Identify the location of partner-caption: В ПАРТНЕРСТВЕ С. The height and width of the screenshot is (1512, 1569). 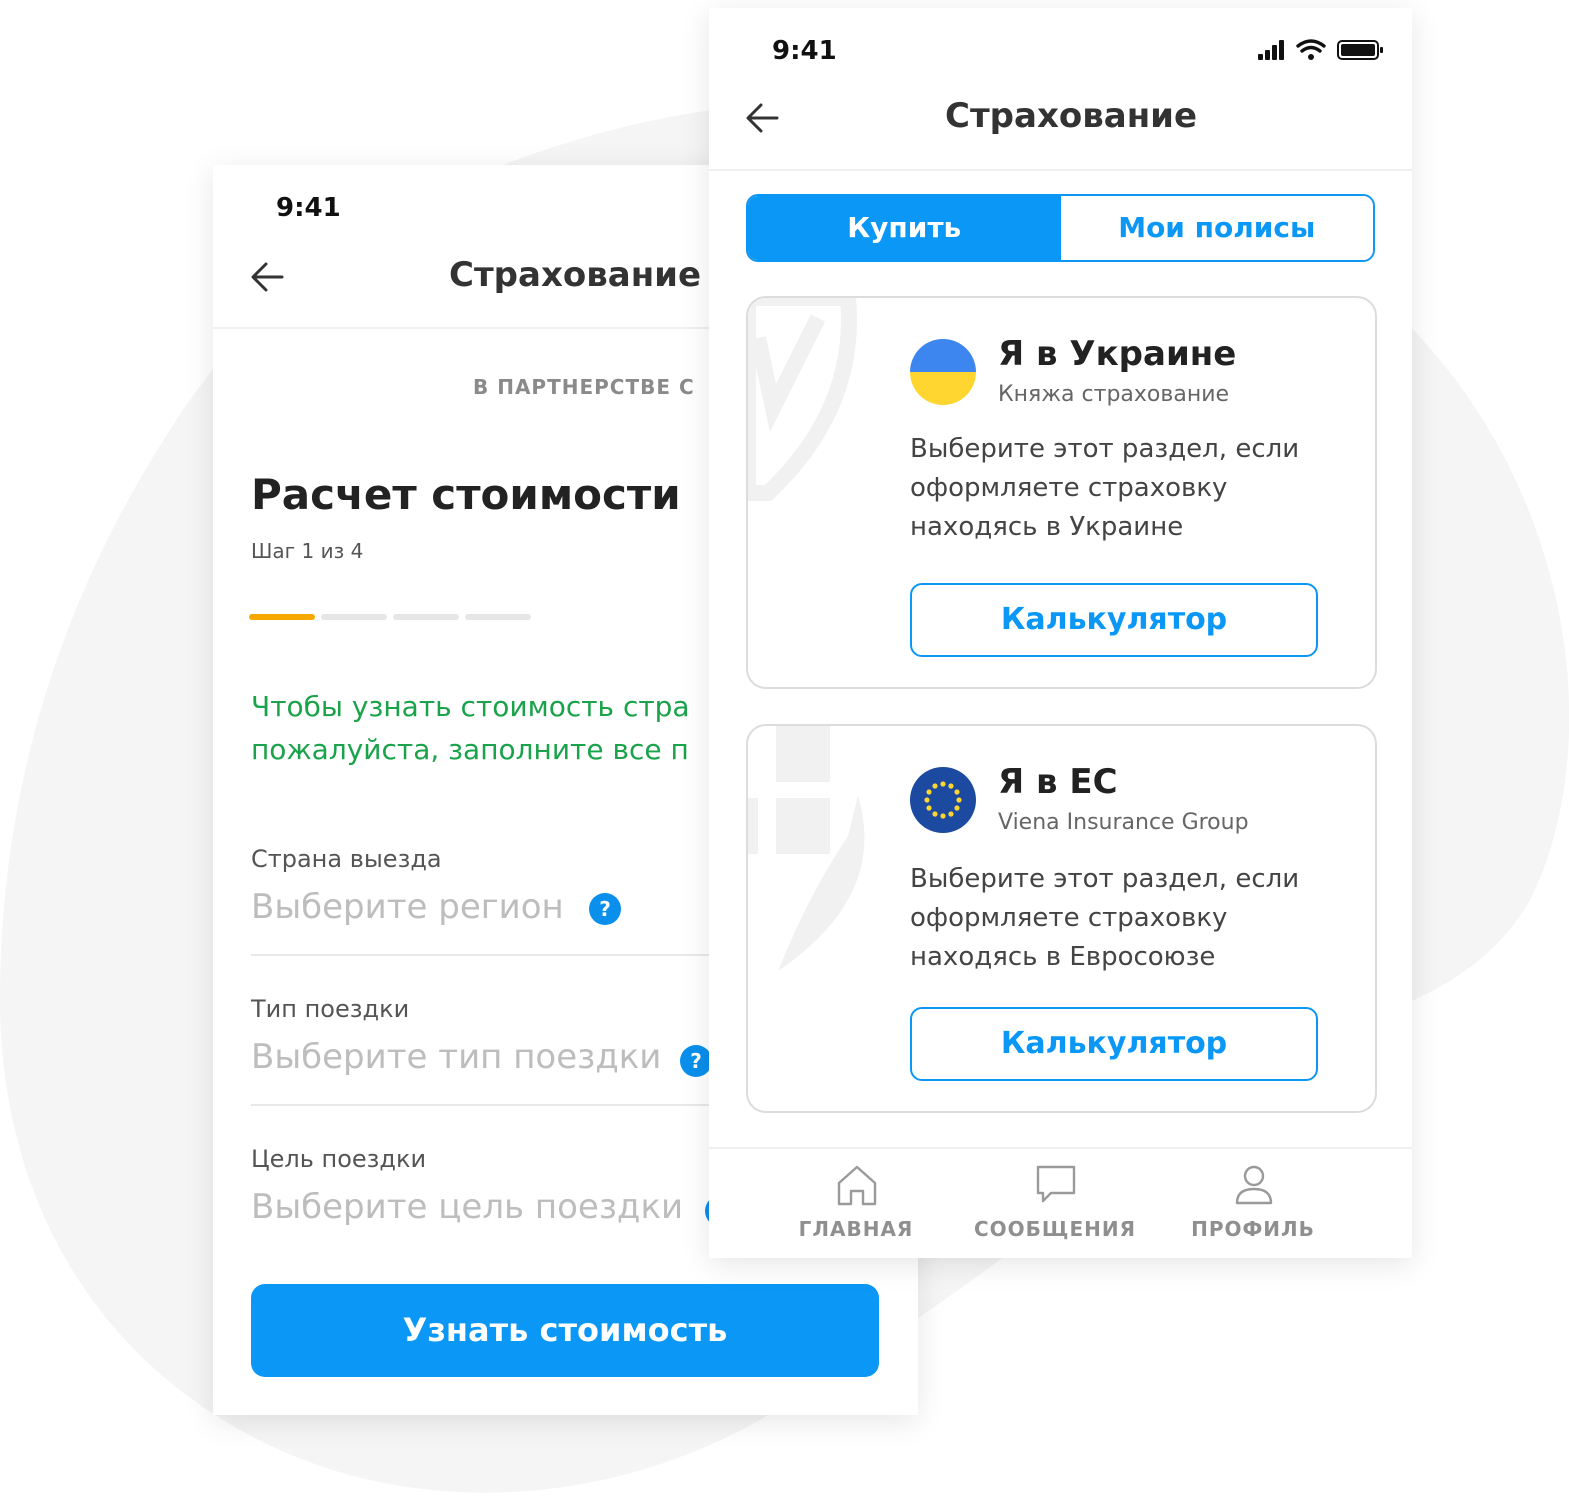
(584, 387).